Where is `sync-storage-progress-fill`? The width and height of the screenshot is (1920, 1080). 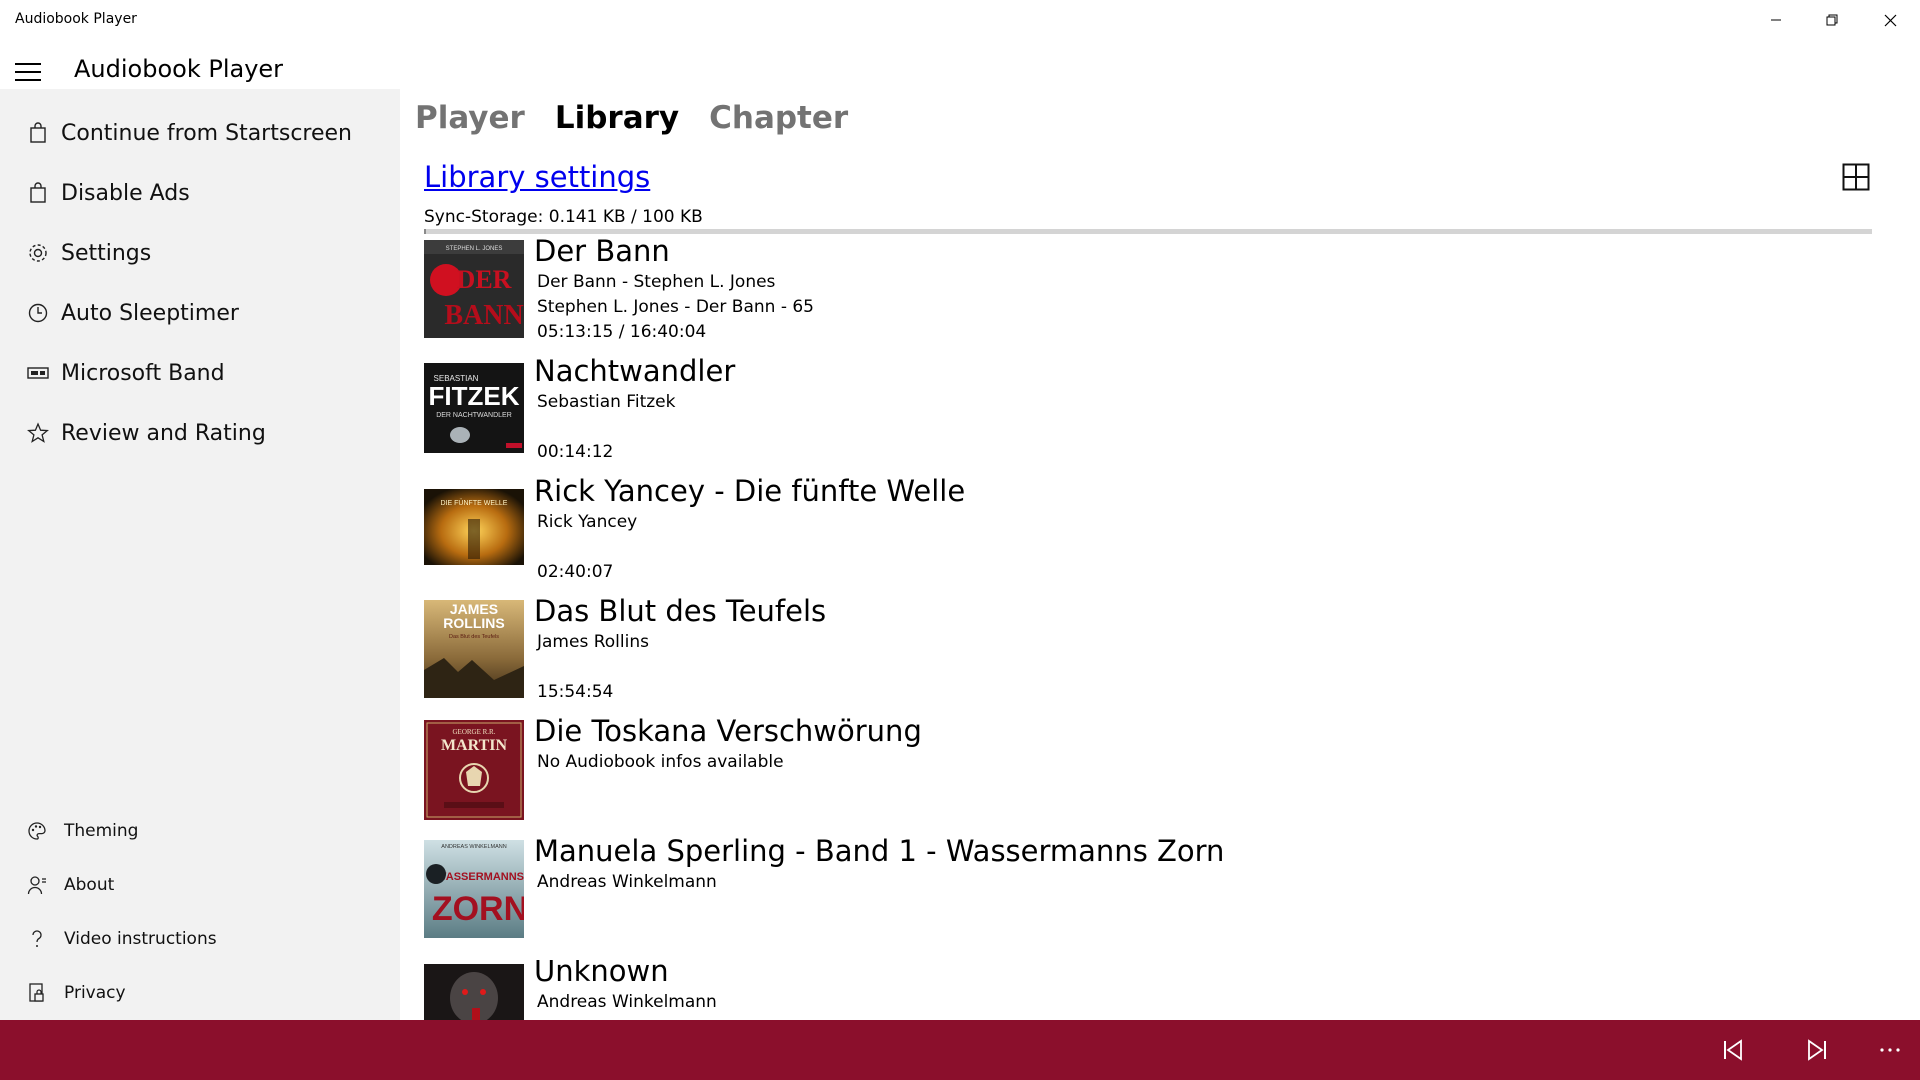 sync-storage-progress-fill is located at coordinates (425, 231).